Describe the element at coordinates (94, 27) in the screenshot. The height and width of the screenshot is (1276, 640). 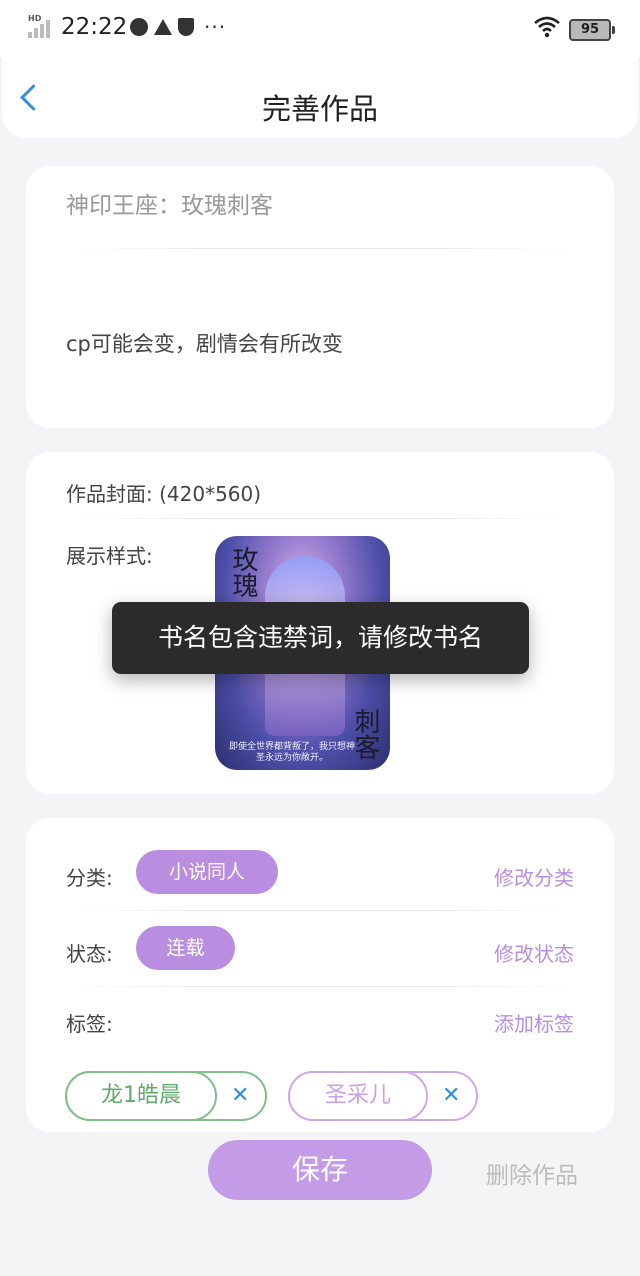
I see `status-time: 22:22` at that location.